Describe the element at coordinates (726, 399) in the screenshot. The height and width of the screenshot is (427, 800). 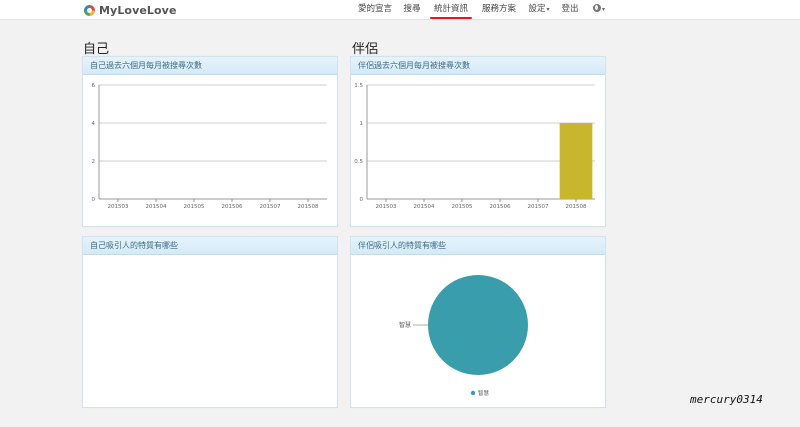
I see `watermark: mercury0314` at that location.